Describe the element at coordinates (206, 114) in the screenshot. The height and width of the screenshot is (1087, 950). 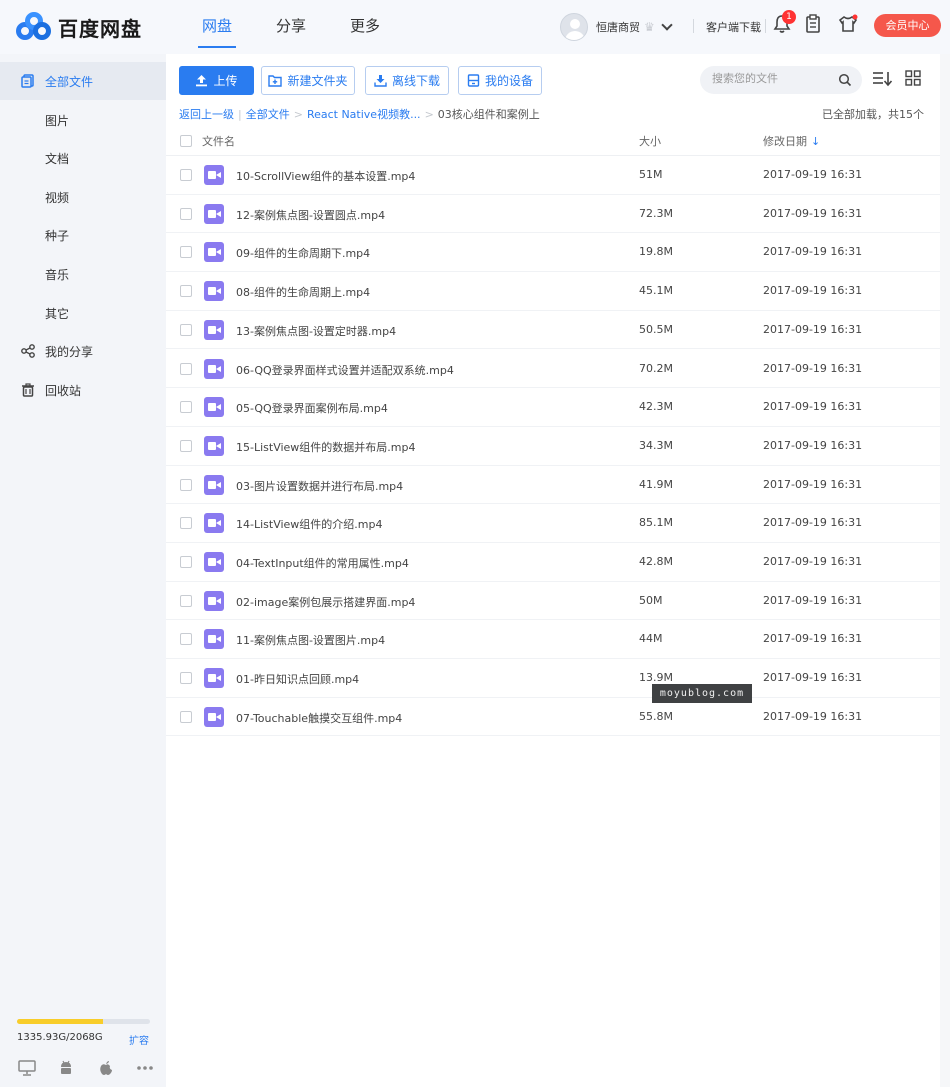
I see `breadcrumb-back: 返回上一级` at that location.